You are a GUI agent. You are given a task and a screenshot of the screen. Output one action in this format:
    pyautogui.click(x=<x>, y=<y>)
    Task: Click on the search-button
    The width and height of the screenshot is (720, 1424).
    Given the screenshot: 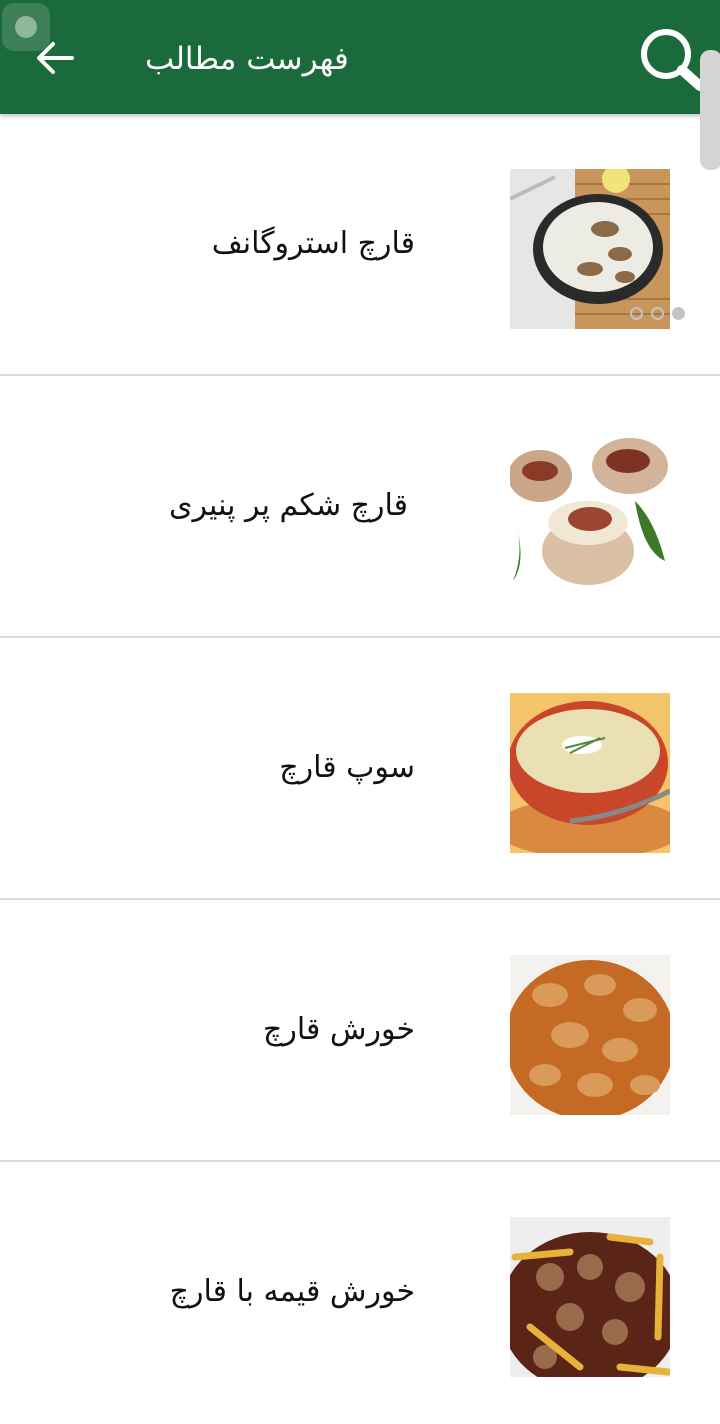 What is the action you would take?
    pyautogui.click(x=672, y=60)
    